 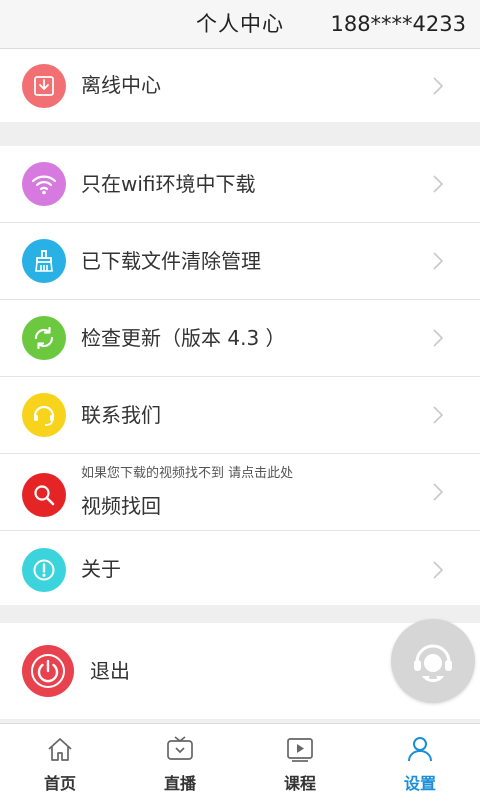 I want to click on menu-item-wifi-download: 只在wifi环境中下载, so click(x=240, y=184).